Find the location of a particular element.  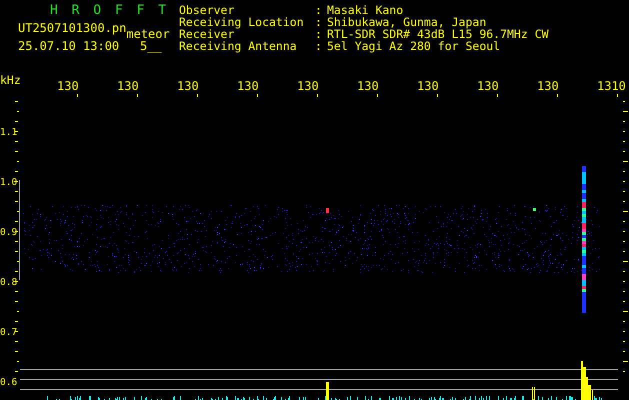

info-label: Receiving Antenna is located at coordinates (238, 46).